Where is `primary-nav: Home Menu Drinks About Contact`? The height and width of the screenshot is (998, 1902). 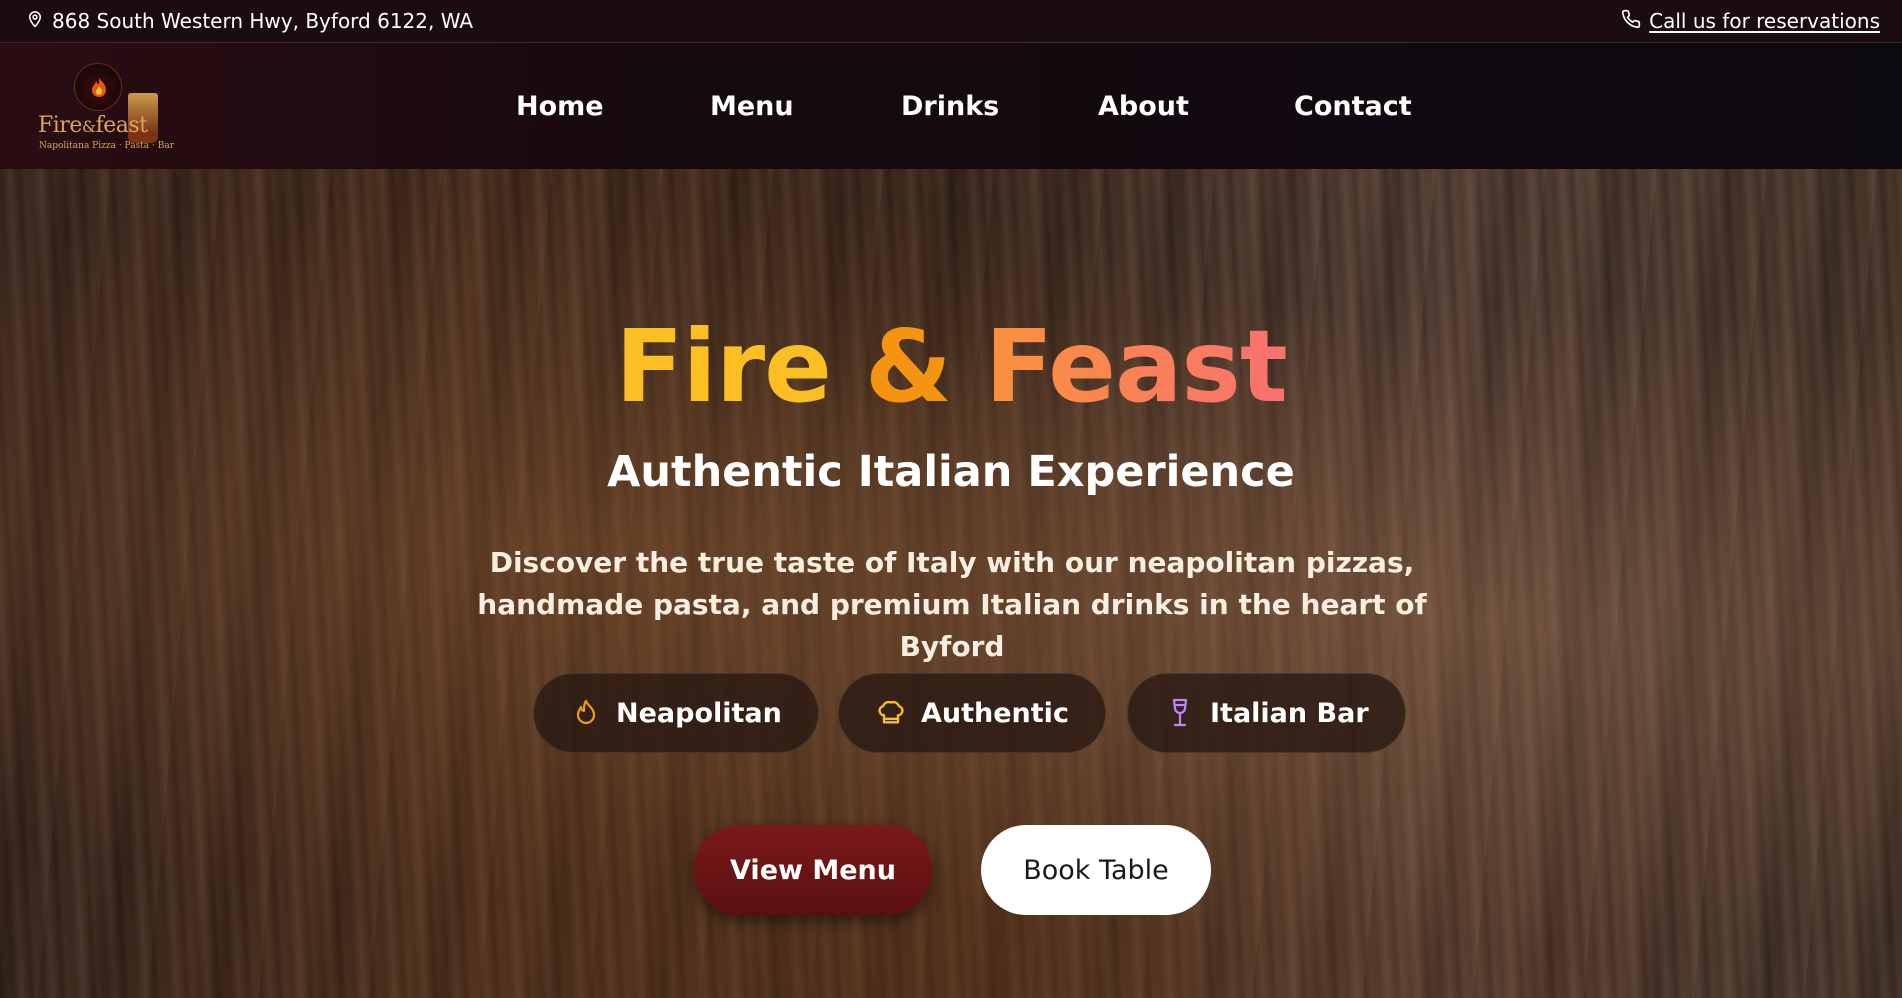
primary-nav: Home Menu Drinks About Contact is located at coordinates (951, 106).